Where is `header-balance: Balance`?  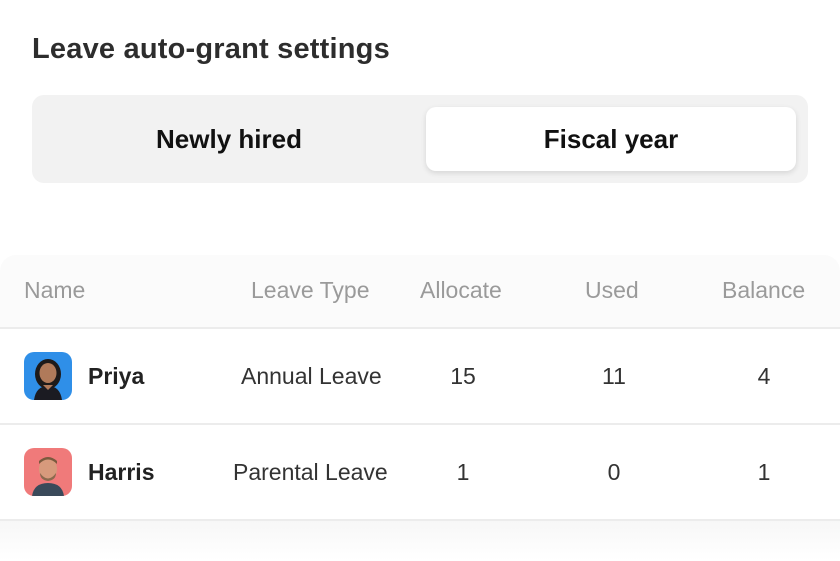 header-balance: Balance is located at coordinates (764, 290).